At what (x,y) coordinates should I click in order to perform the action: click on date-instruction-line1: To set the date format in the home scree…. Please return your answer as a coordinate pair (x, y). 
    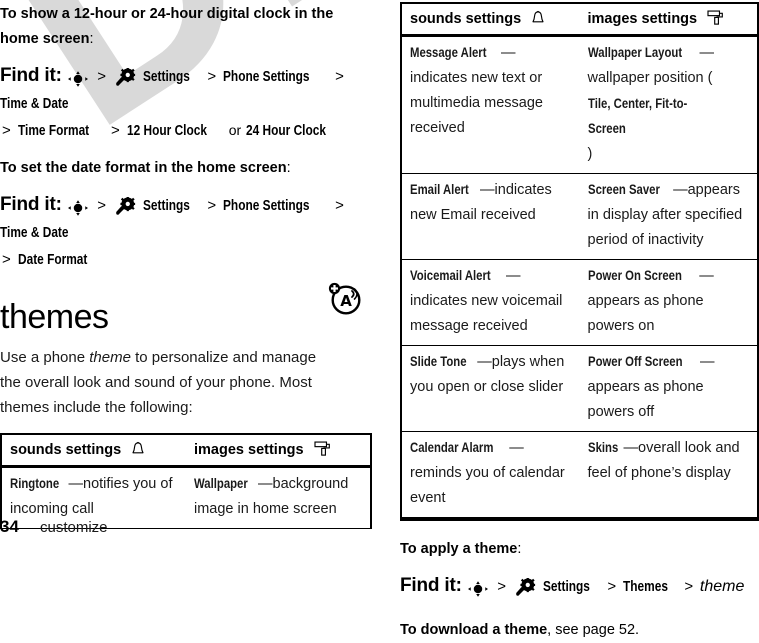
    Looking at the image, I should click on (143, 168).